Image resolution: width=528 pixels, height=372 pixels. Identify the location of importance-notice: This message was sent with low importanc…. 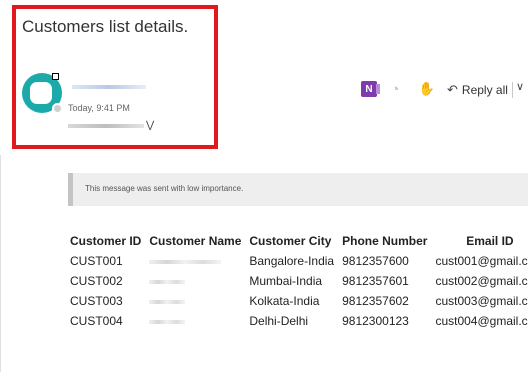
(164, 188).